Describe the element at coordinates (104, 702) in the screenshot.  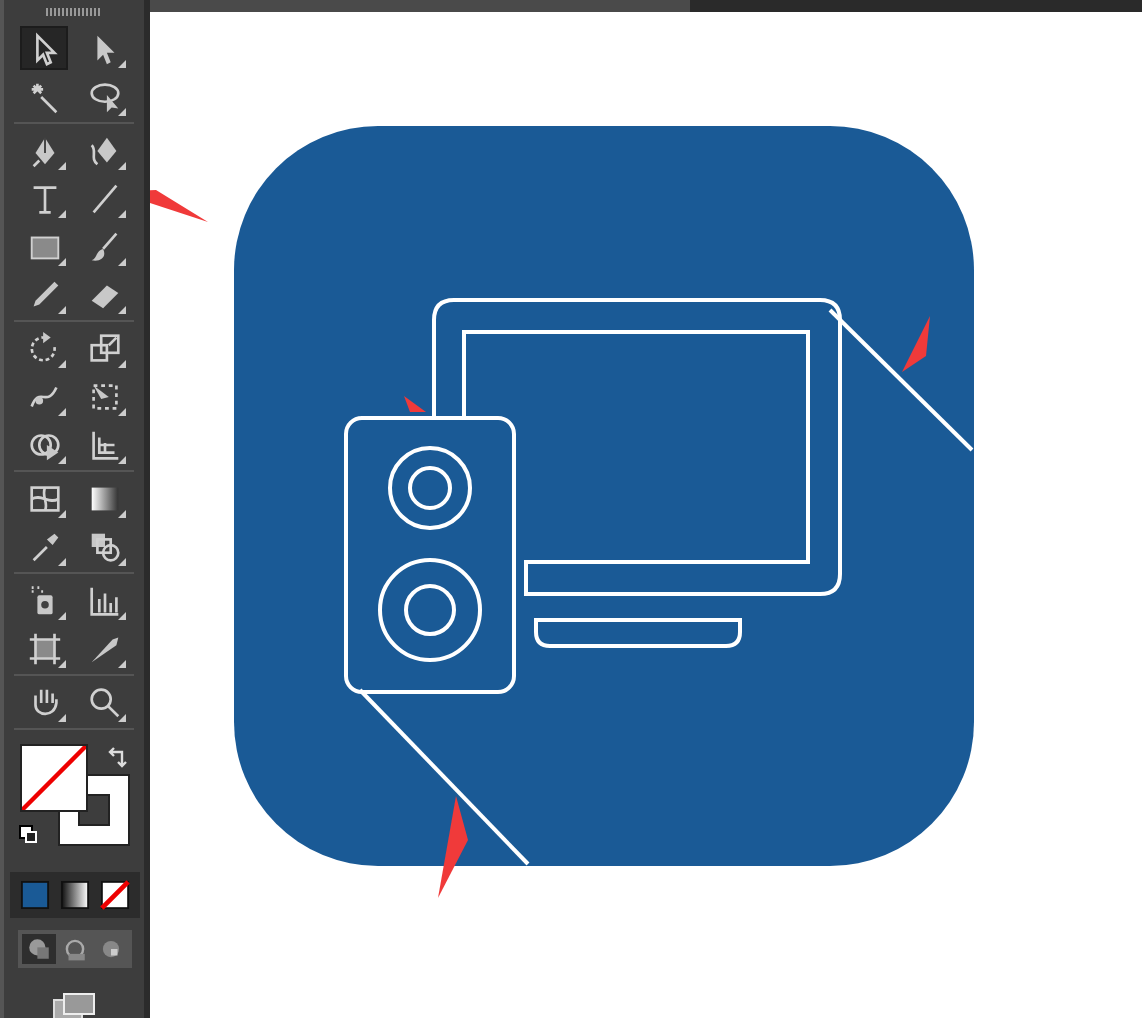
I see `zoom-icon` at that location.